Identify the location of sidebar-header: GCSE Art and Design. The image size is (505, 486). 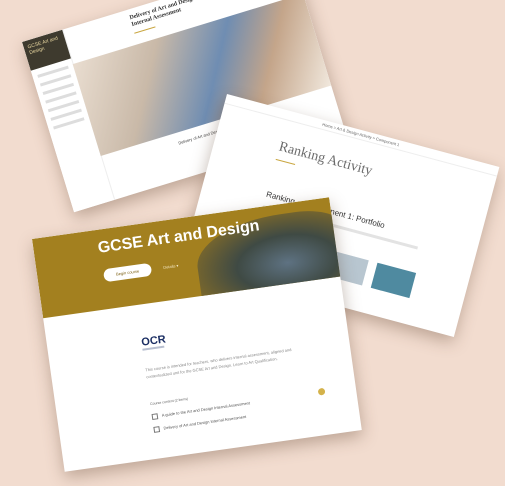
(46, 50).